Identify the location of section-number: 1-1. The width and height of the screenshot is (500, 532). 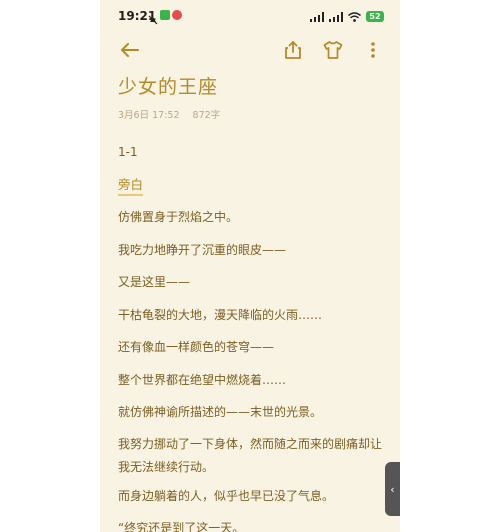
(128, 152).